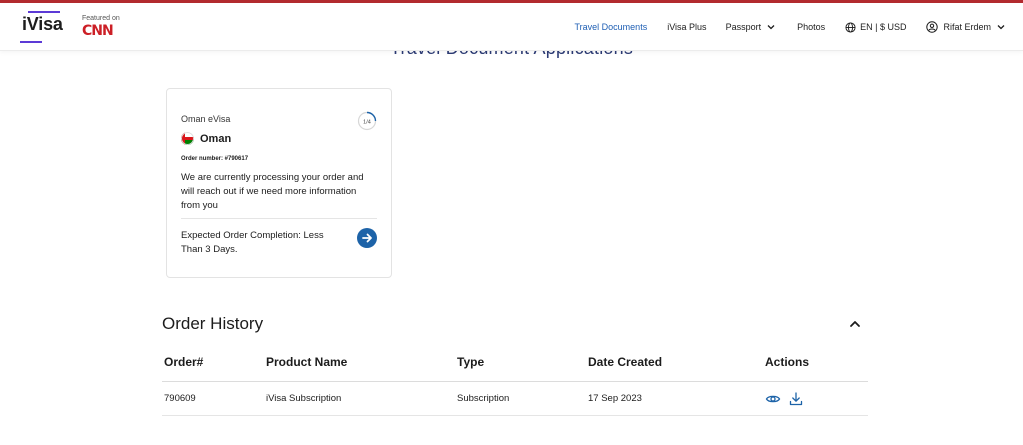  Describe the element at coordinates (213, 323) in the screenshot. I see `order-history-title: Order History` at that location.